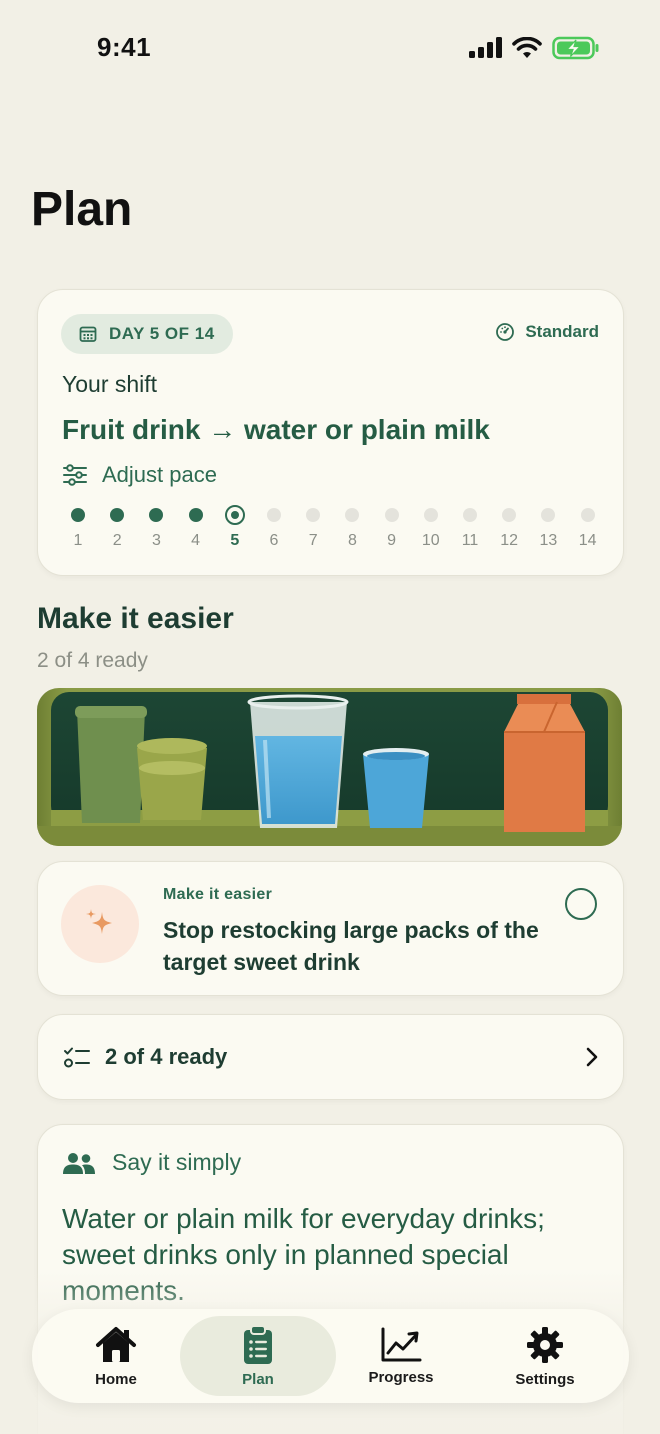  I want to click on status-bar: 9:41, so click(330, 48).